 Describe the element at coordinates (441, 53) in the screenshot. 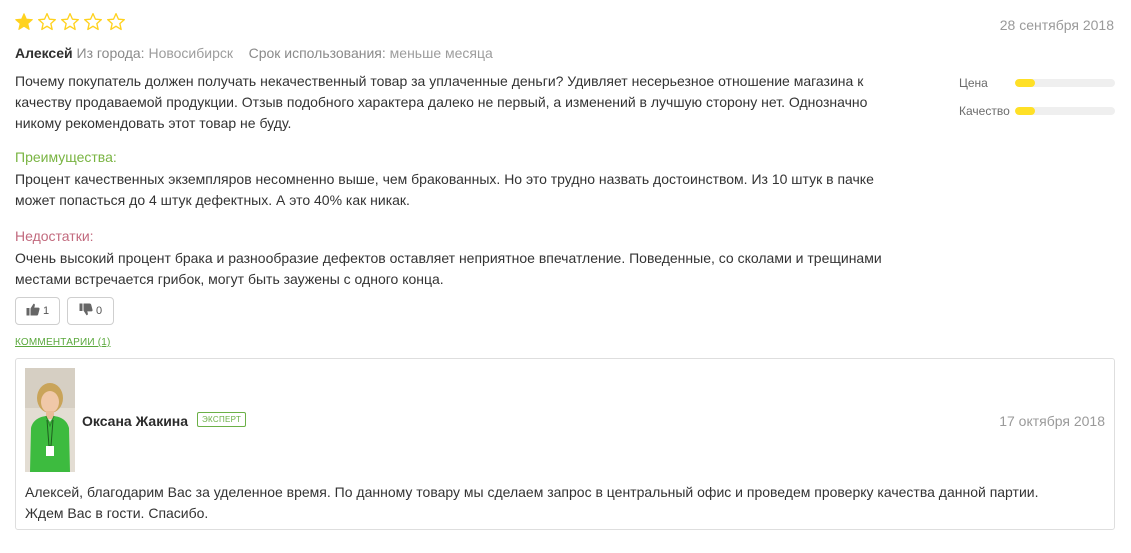

I see `usage-value: меньше месяца` at that location.